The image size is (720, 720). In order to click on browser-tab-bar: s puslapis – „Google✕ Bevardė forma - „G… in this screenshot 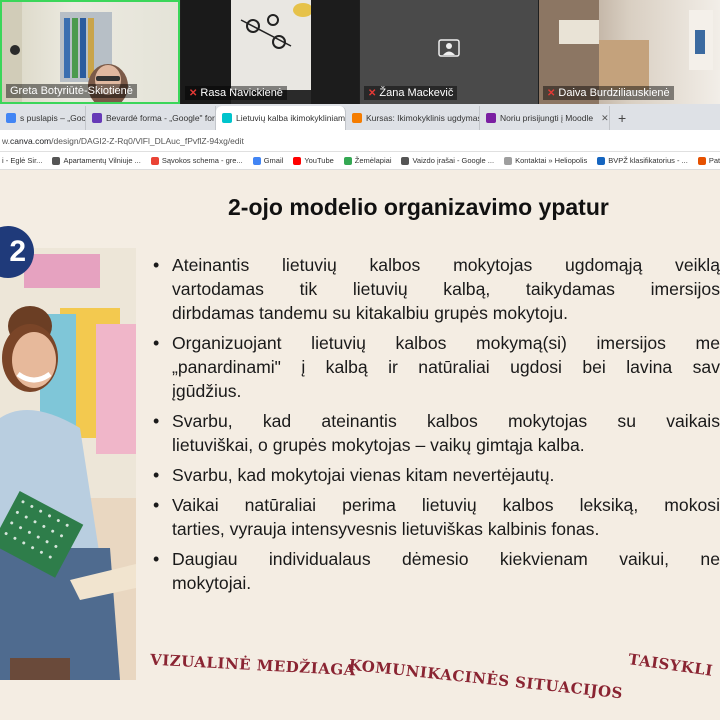, I will do `click(360, 117)`.